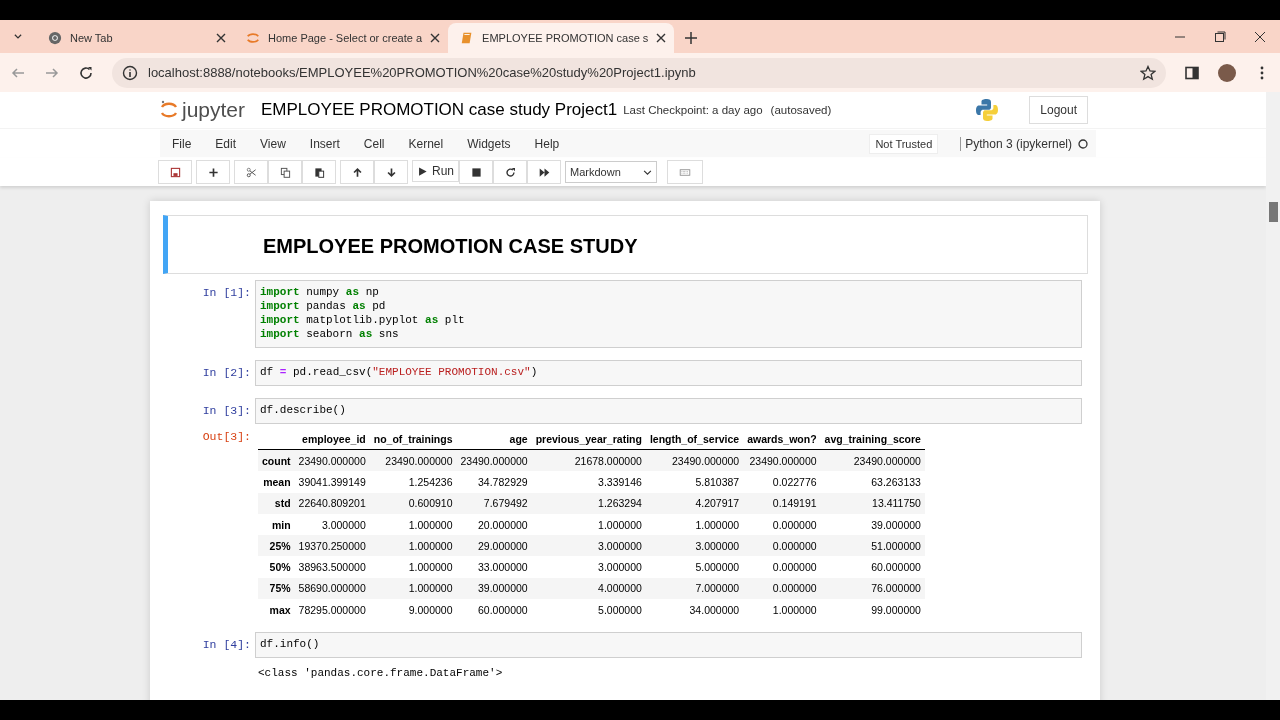 This screenshot has height=720, width=1280. What do you see at coordinates (380, 673) in the screenshot?
I see `output-text: <class 'pandas.core.frame.DataFrame'>` at bounding box center [380, 673].